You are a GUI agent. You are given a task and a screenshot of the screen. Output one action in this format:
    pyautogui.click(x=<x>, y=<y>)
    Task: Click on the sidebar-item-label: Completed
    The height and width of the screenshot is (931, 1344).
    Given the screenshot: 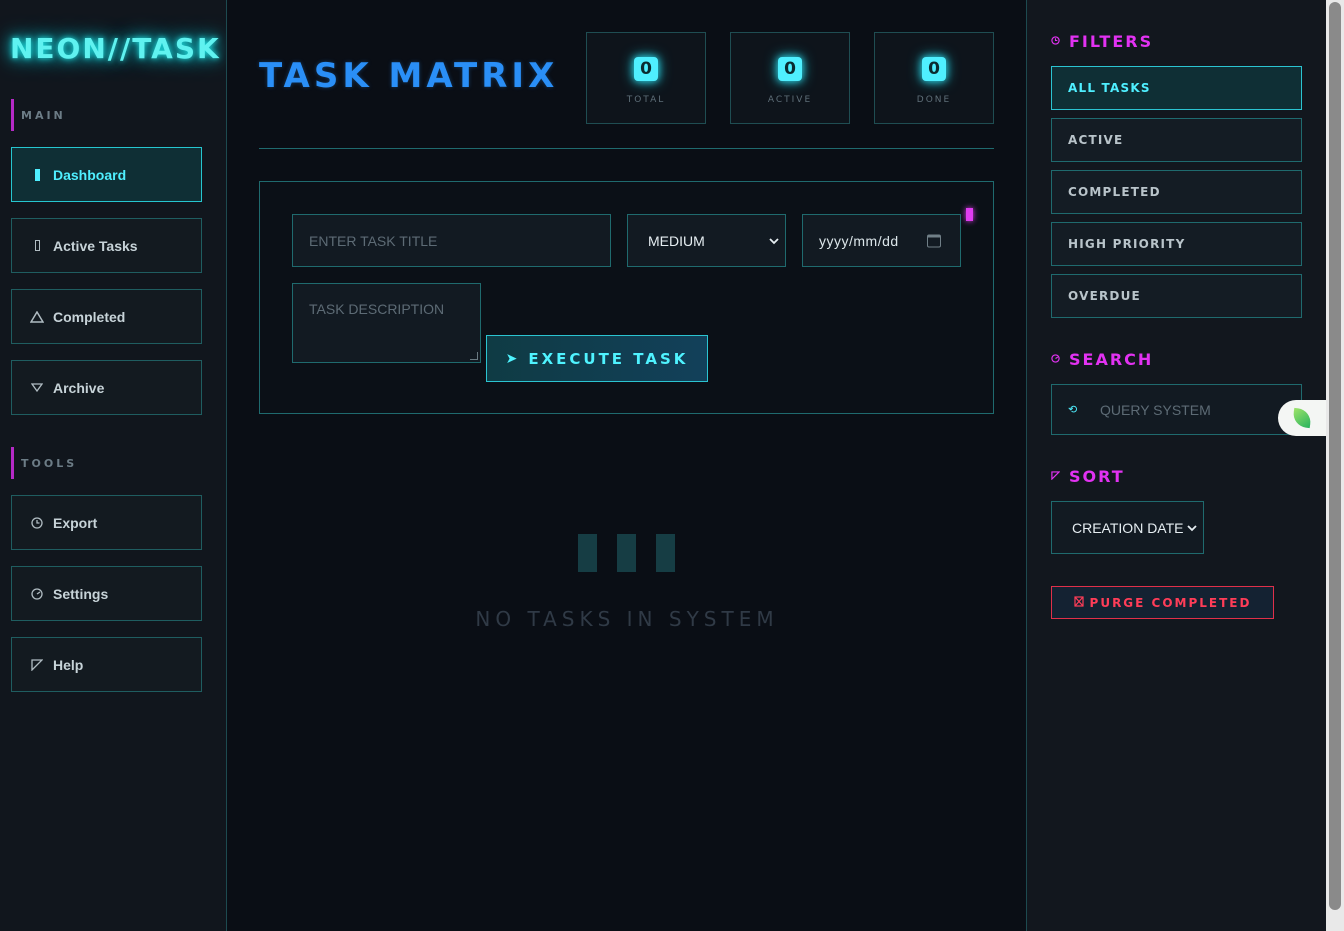 What is the action you would take?
    pyautogui.click(x=89, y=316)
    